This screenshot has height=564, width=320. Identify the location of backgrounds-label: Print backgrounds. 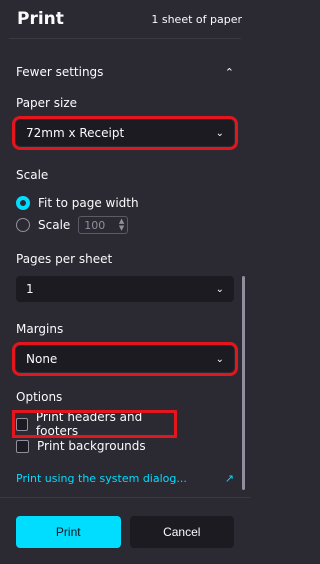
(91, 446).